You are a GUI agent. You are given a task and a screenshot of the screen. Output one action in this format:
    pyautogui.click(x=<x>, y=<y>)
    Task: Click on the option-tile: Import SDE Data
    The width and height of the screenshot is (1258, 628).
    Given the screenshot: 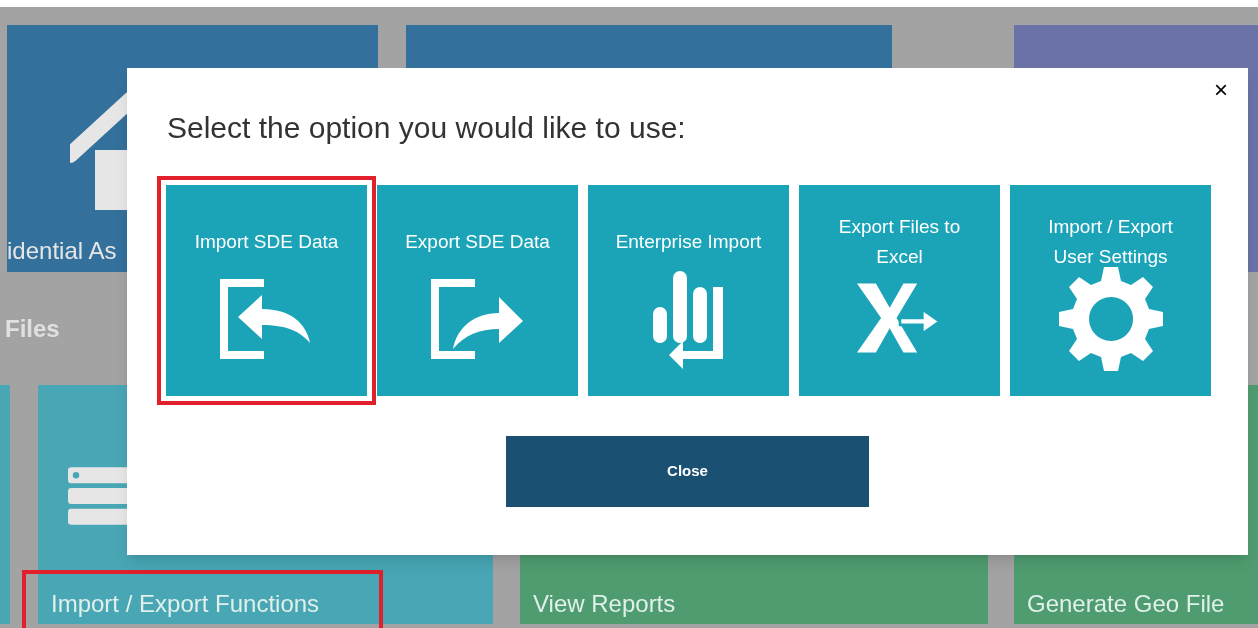 What is the action you would take?
    pyautogui.click(x=266, y=290)
    